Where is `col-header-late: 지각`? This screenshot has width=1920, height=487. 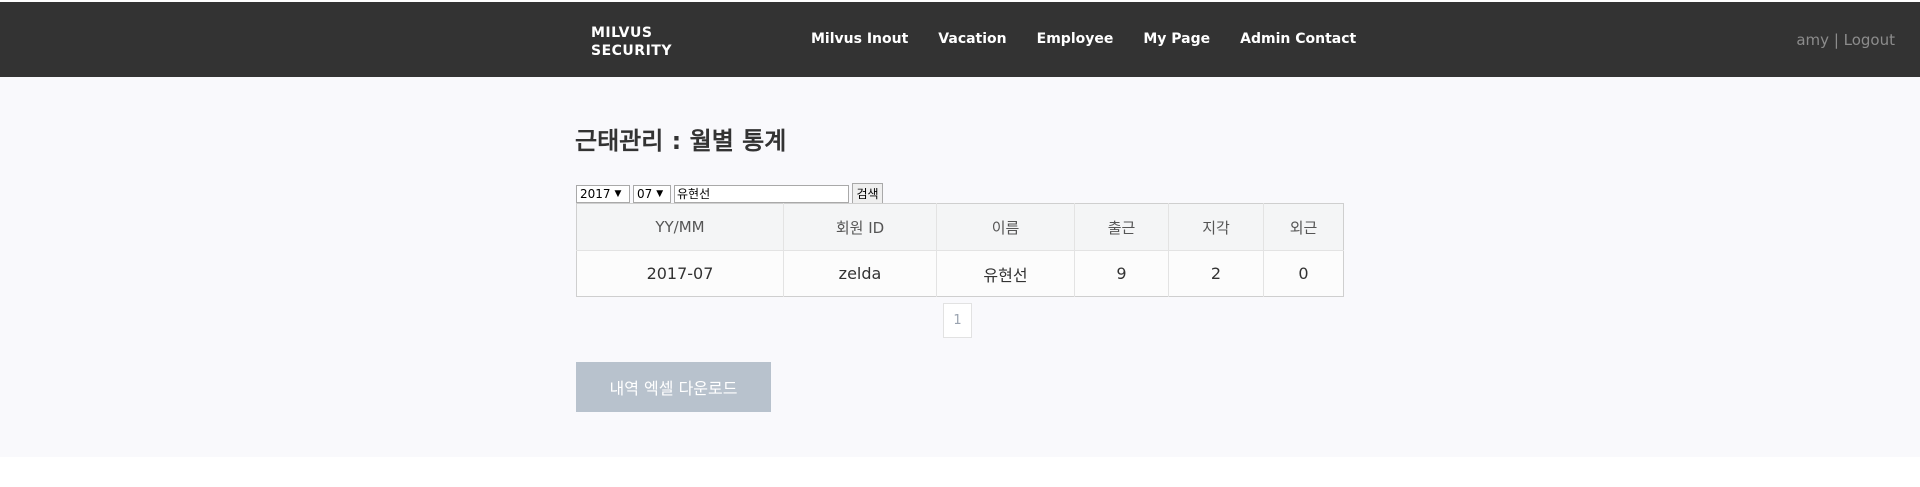 col-header-late: 지각 is located at coordinates (1216, 227).